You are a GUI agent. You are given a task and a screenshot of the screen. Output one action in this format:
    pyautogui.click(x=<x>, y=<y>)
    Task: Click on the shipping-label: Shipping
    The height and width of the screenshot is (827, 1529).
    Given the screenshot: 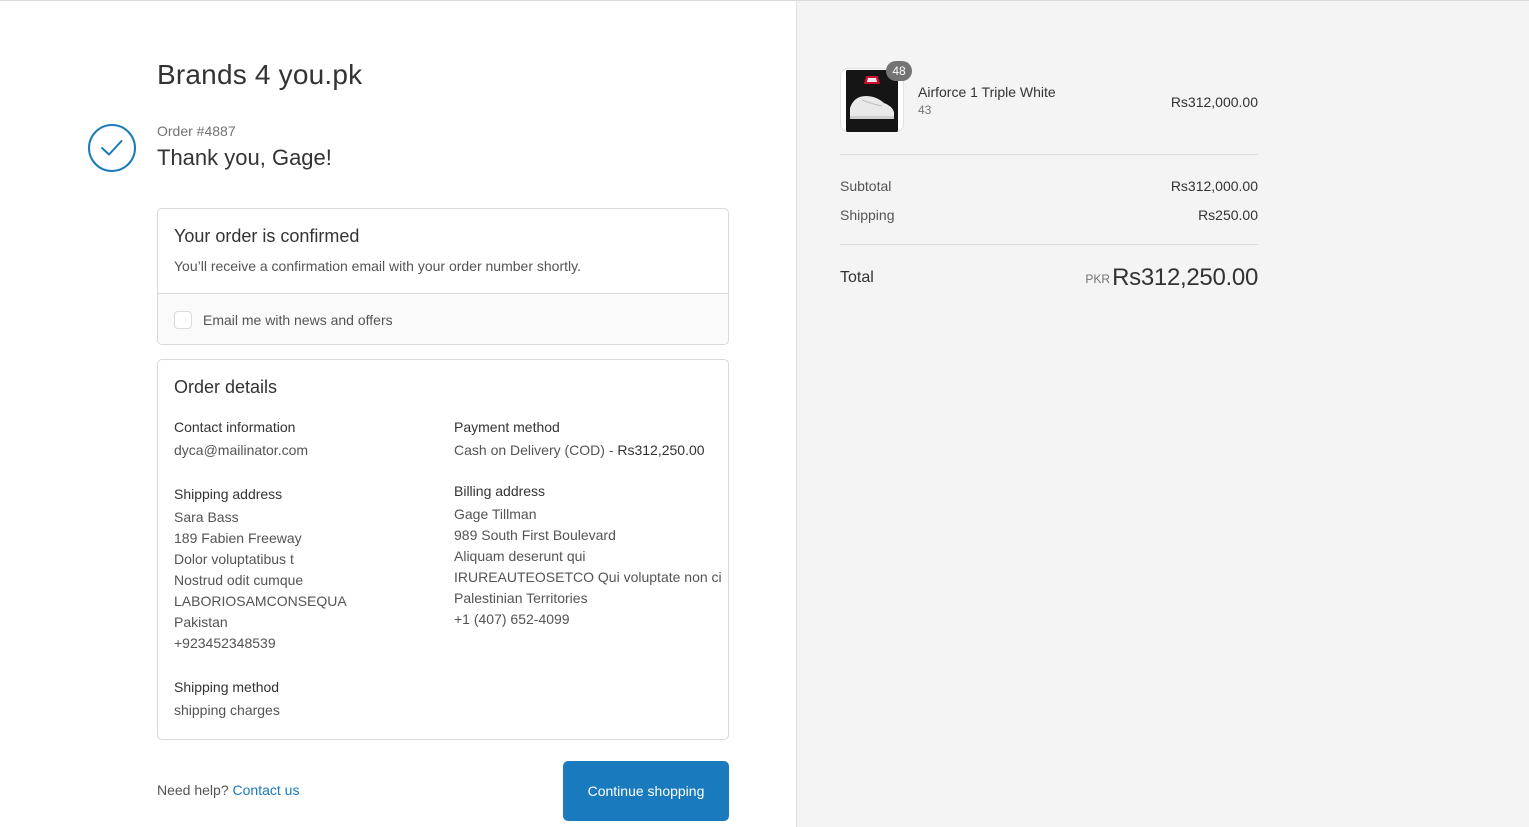 What is the action you would take?
    pyautogui.click(x=867, y=215)
    